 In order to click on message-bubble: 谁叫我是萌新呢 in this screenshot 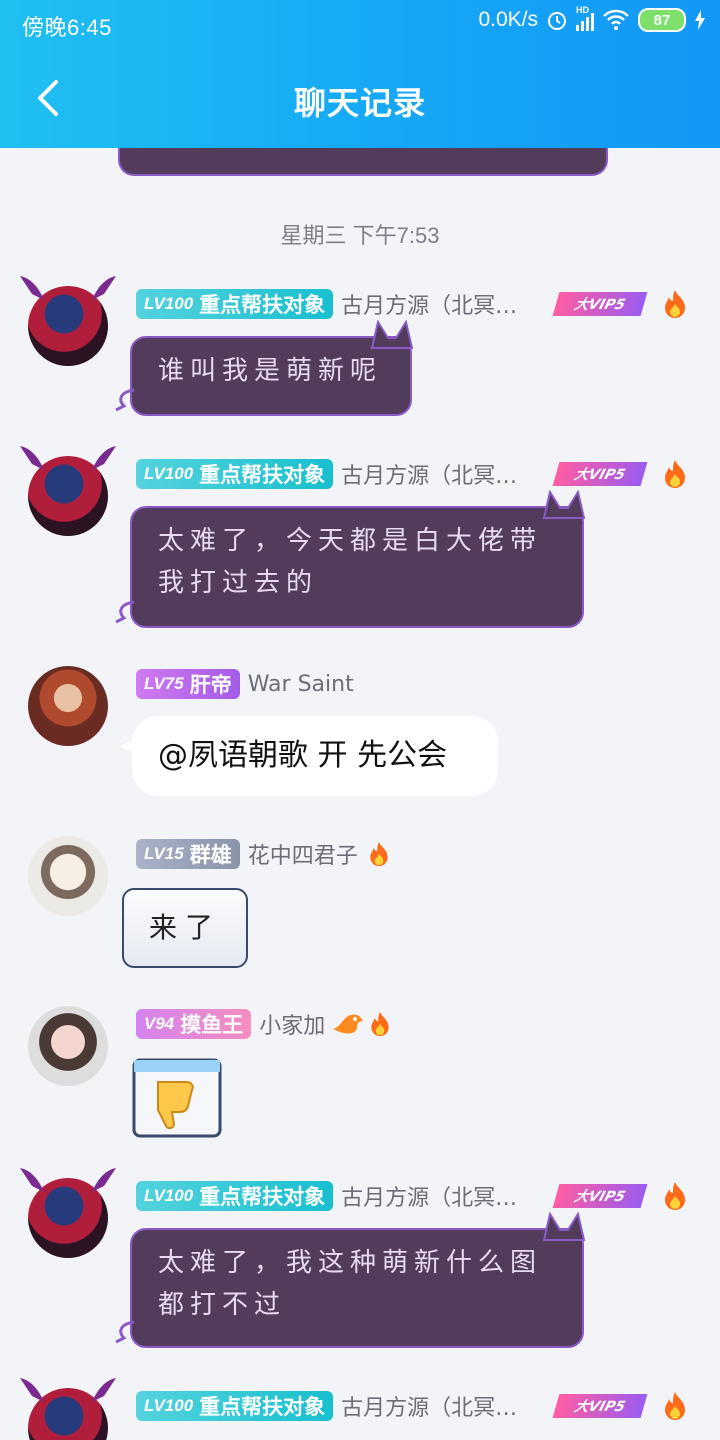, I will do `click(264, 368)`.